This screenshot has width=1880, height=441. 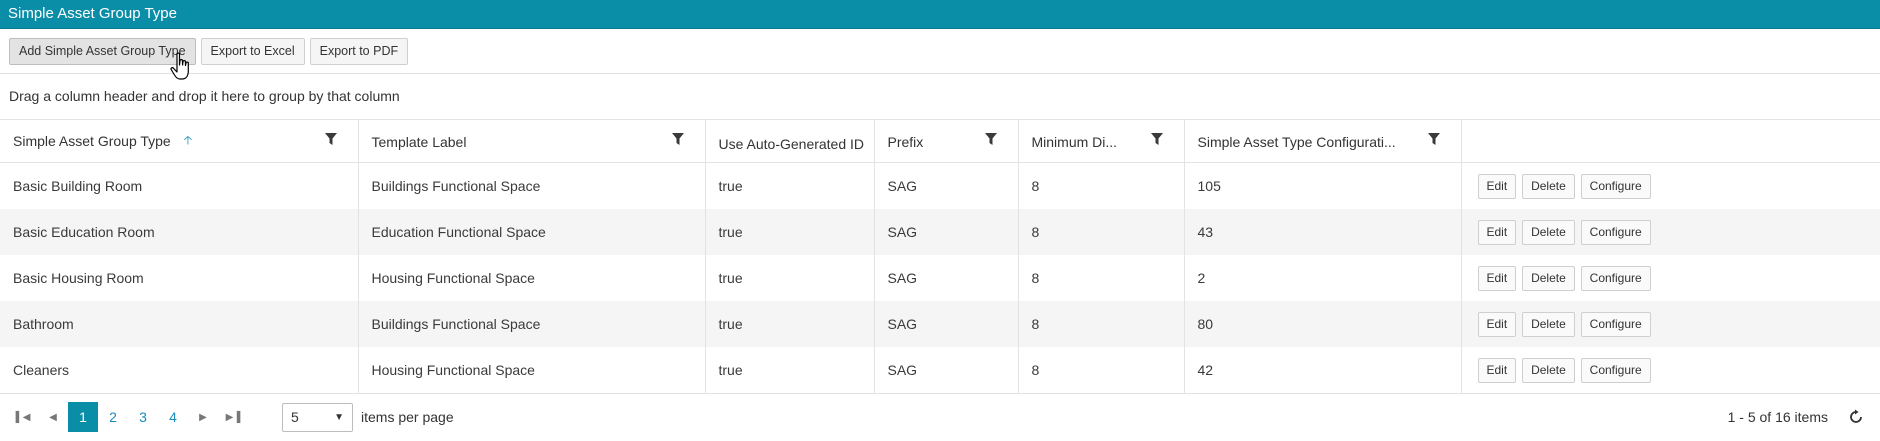 I want to click on items-per-page-label: items per page, so click(x=407, y=417).